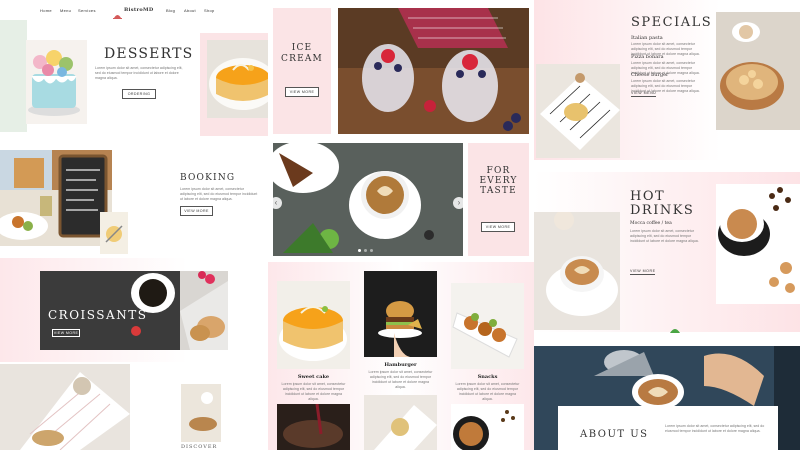 This screenshot has width=800, height=450. What do you see at coordinates (400, 365) in the screenshot?
I see `product-hamburger-name: Hamburger` at bounding box center [400, 365].